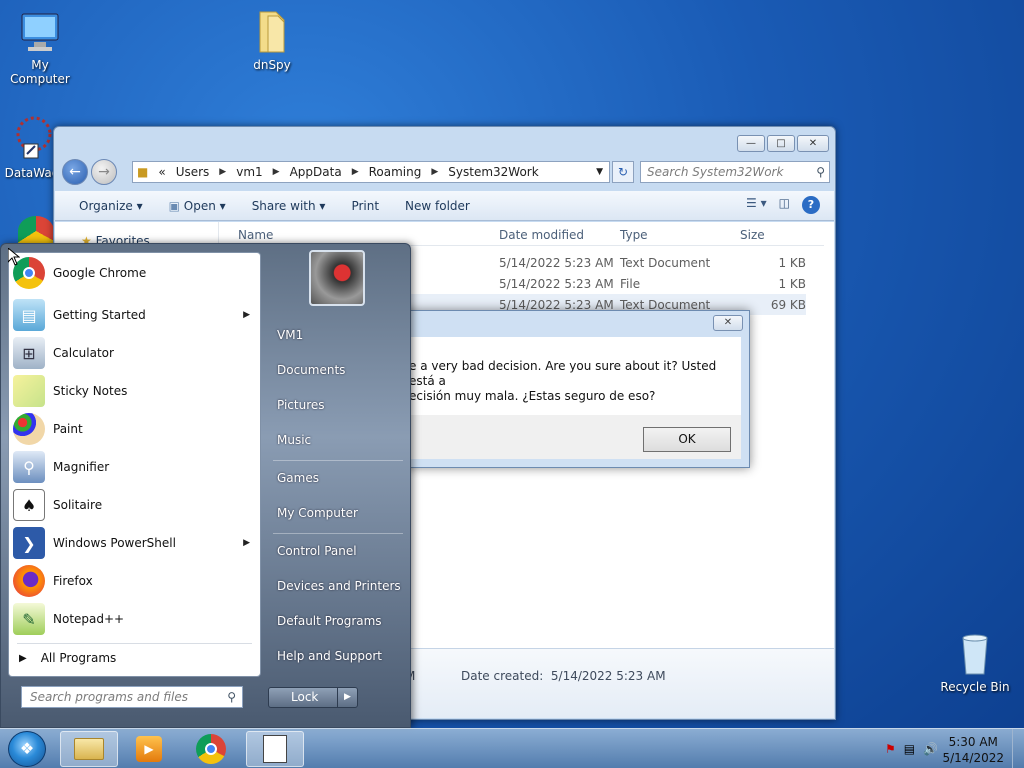 The width and height of the screenshot is (1024, 768). What do you see at coordinates (104, 172) in the screenshot?
I see `forward-button: →` at bounding box center [104, 172].